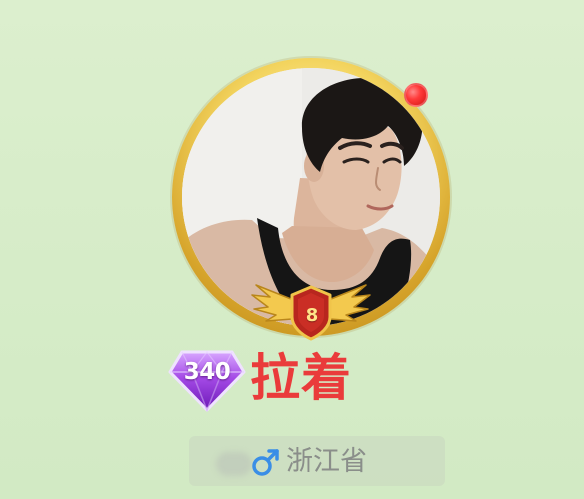  Describe the element at coordinates (312, 315) in the screenshot. I see `level-number: 8` at that location.